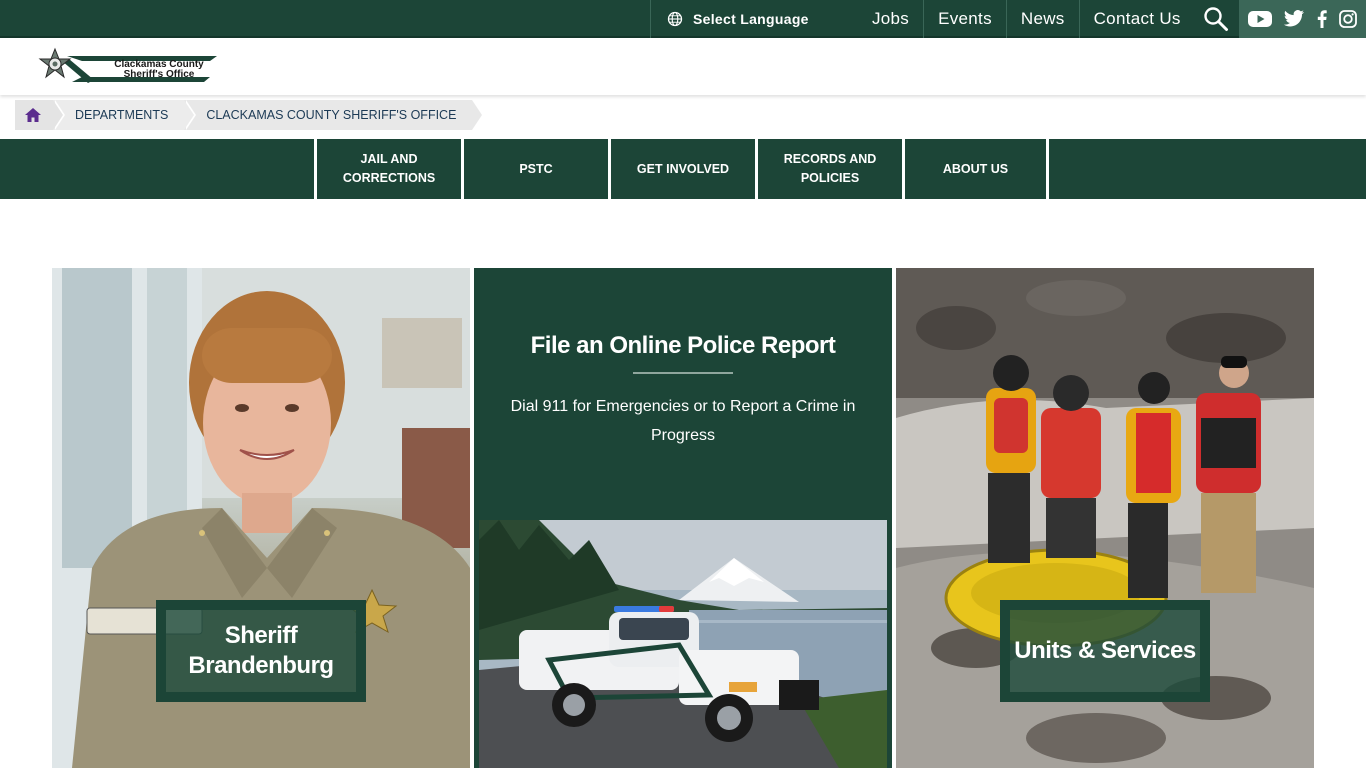 The width and height of the screenshot is (1366, 768). Describe the element at coordinates (891, 19) in the screenshot. I see `jobs-link: Jobs` at that location.